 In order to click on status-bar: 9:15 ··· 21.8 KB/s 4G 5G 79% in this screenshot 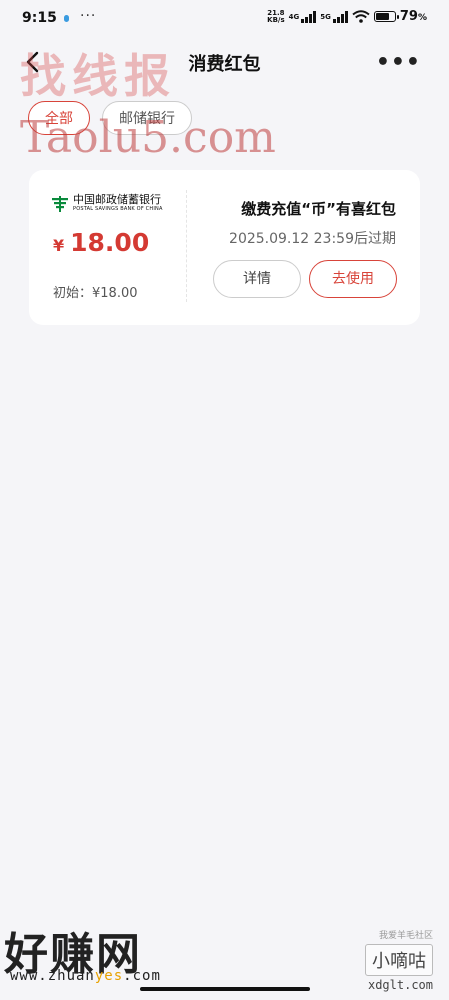, I will do `click(224, 18)`.